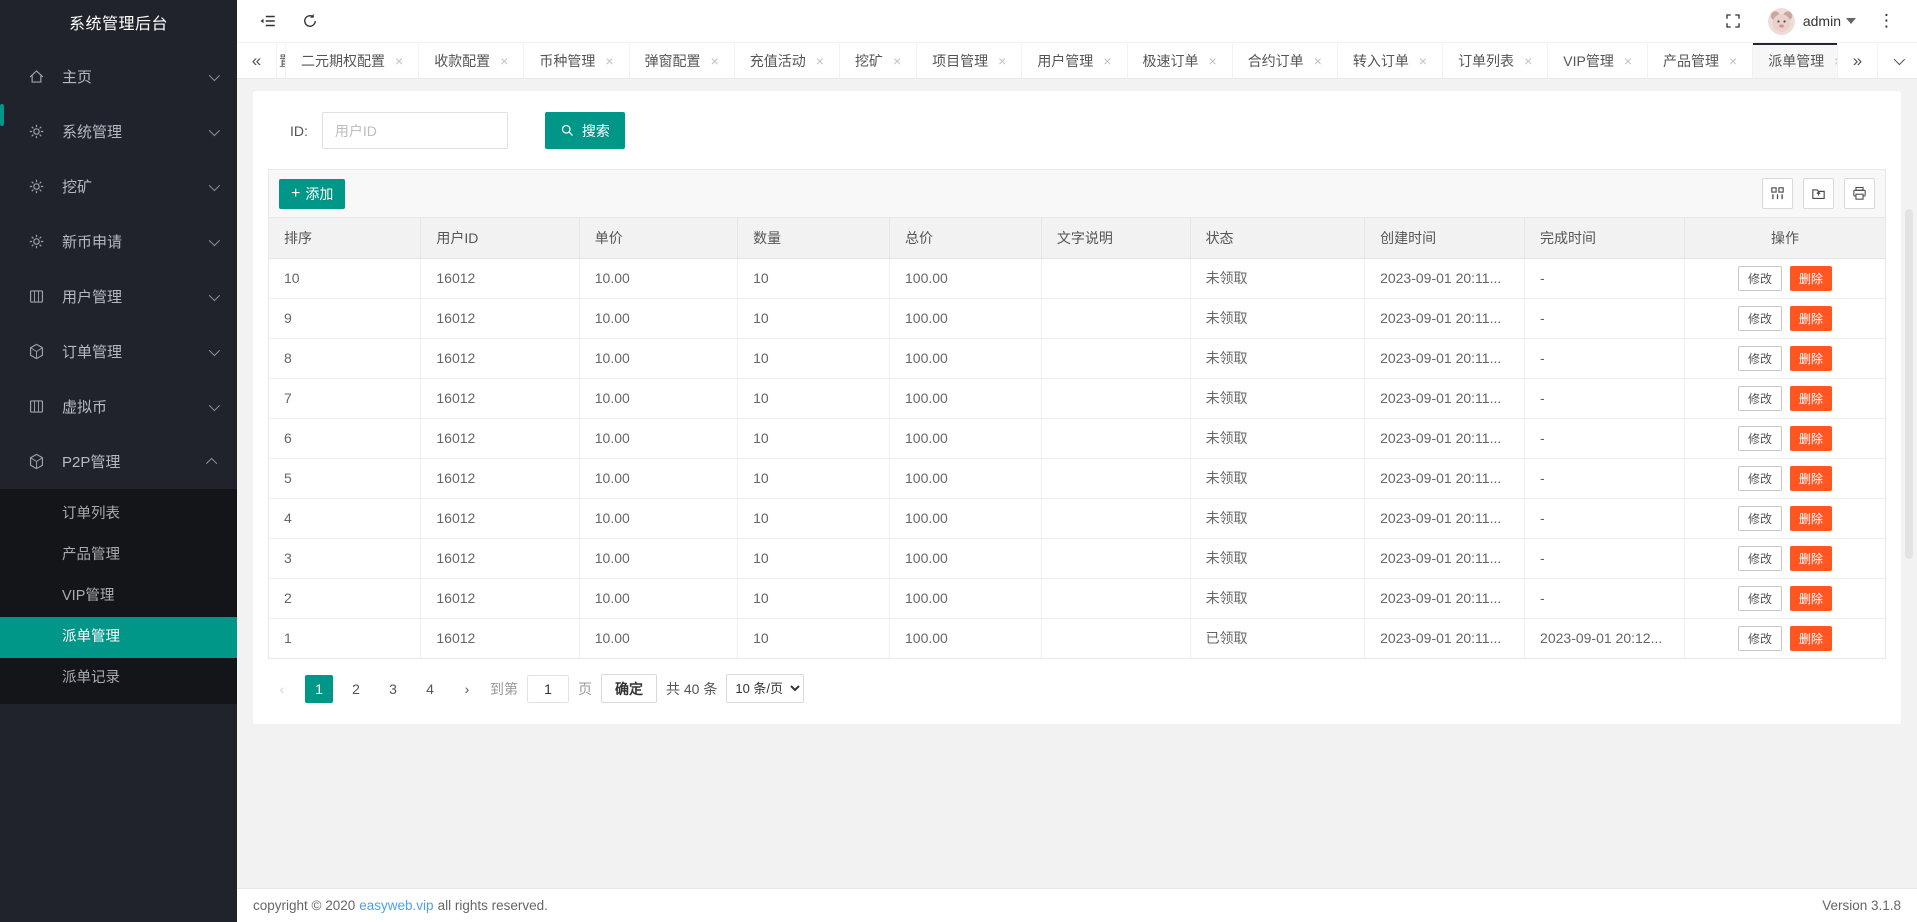 The width and height of the screenshot is (1917, 922). I want to click on goto-confirm-button: 确定, so click(629, 688).